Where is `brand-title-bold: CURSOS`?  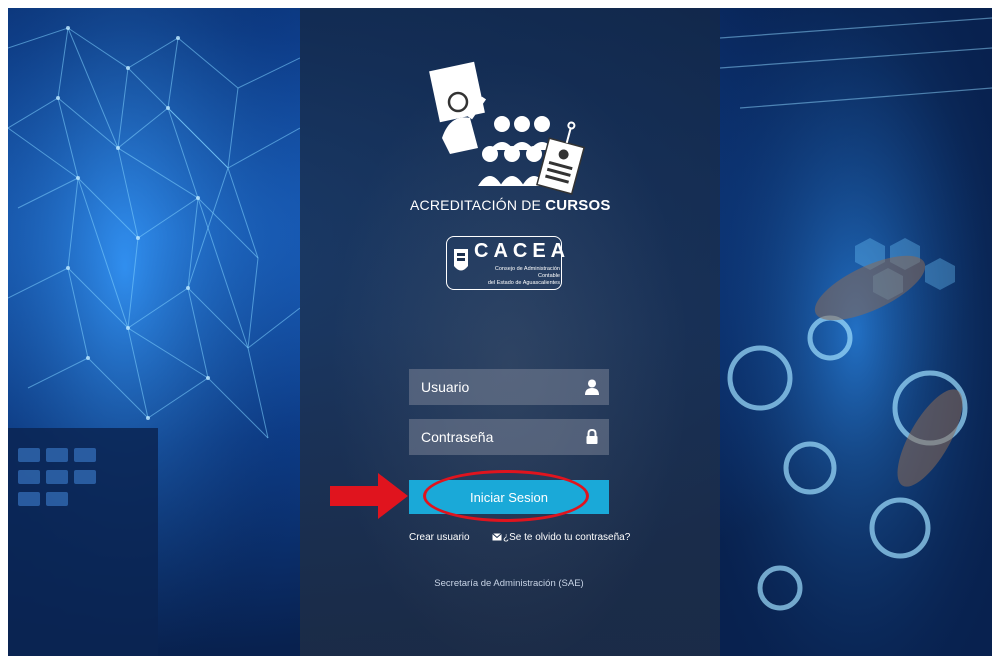 brand-title-bold: CURSOS is located at coordinates (578, 205).